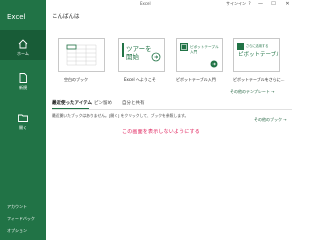 This screenshot has height=240, width=320. What do you see at coordinates (23, 79) in the screenshot?
I see `sidebar-item-new: 新規` at bounding box center [23, 79].